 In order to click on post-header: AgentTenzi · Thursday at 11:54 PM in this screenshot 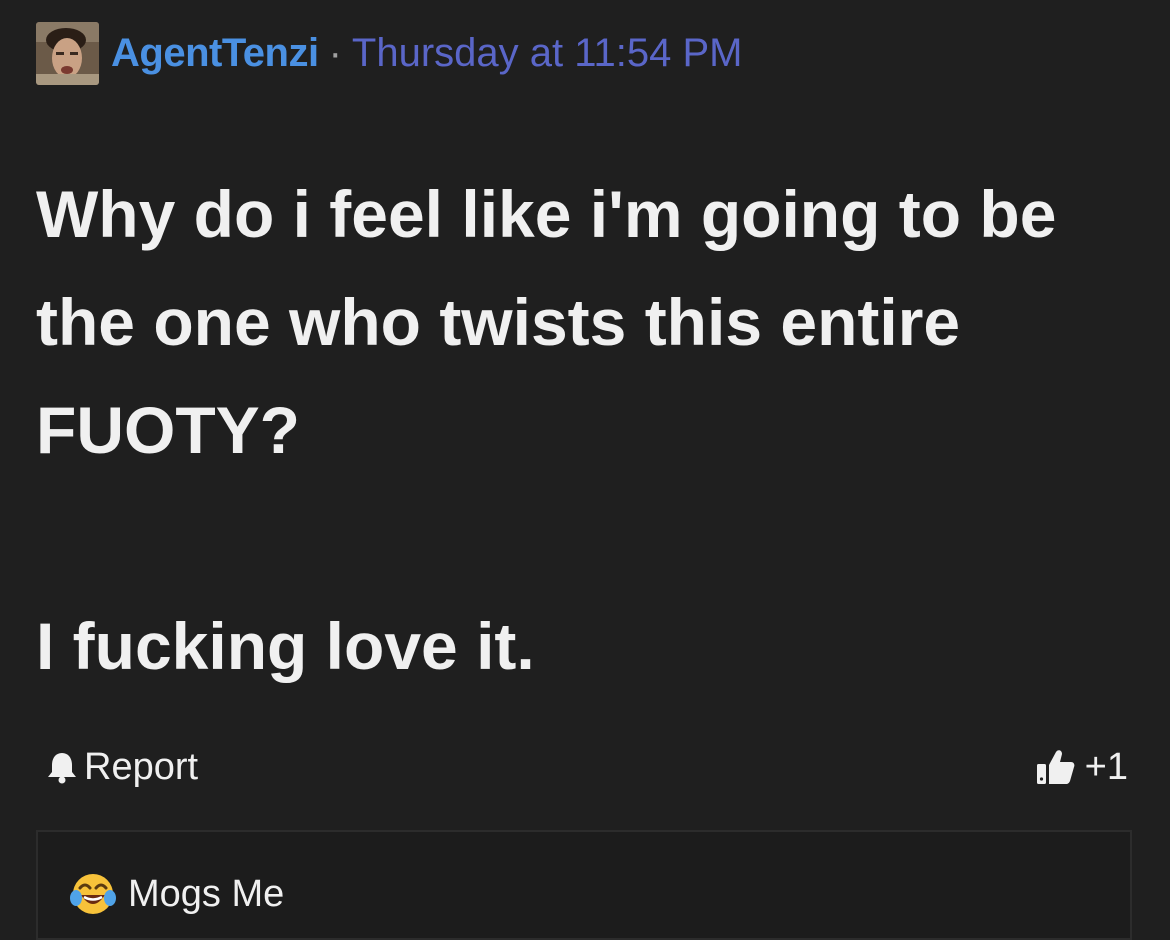, I will do `click(389, 53)`.